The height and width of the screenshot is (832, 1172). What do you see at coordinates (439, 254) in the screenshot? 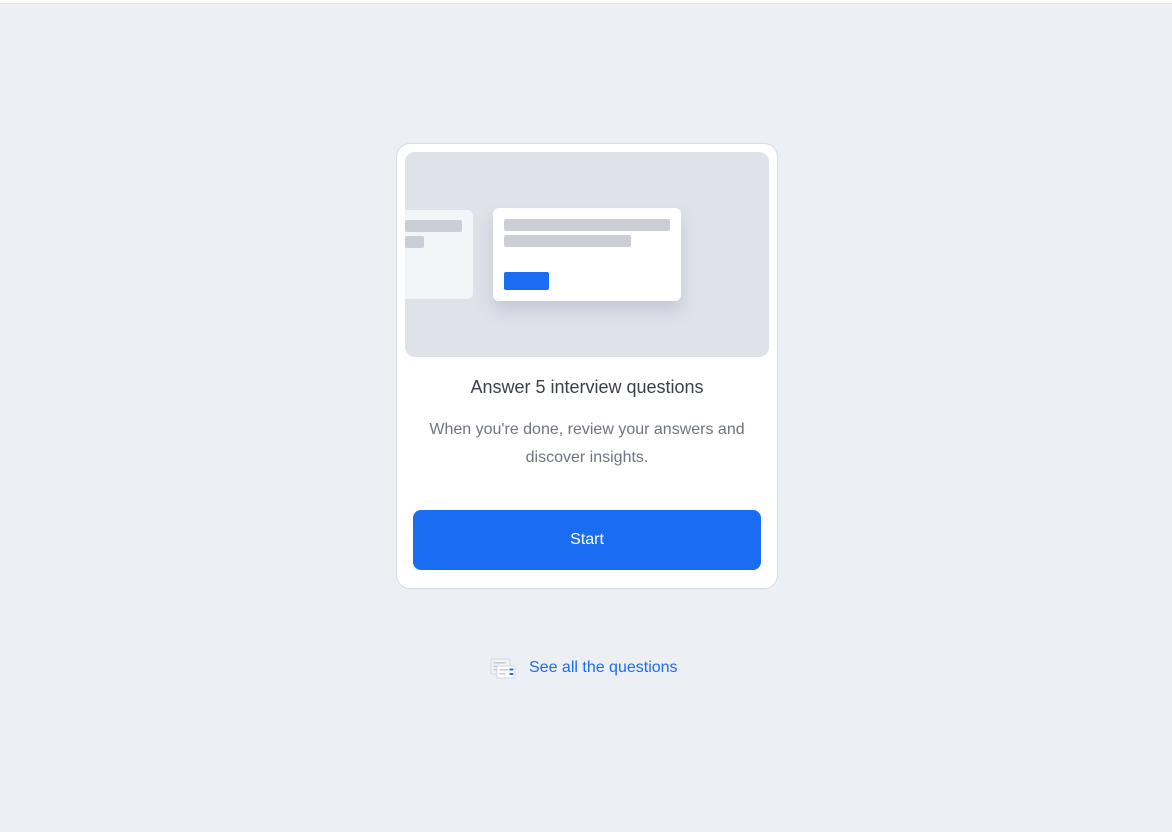
I see `illustration-back-card` at bounding box center [439, 254].